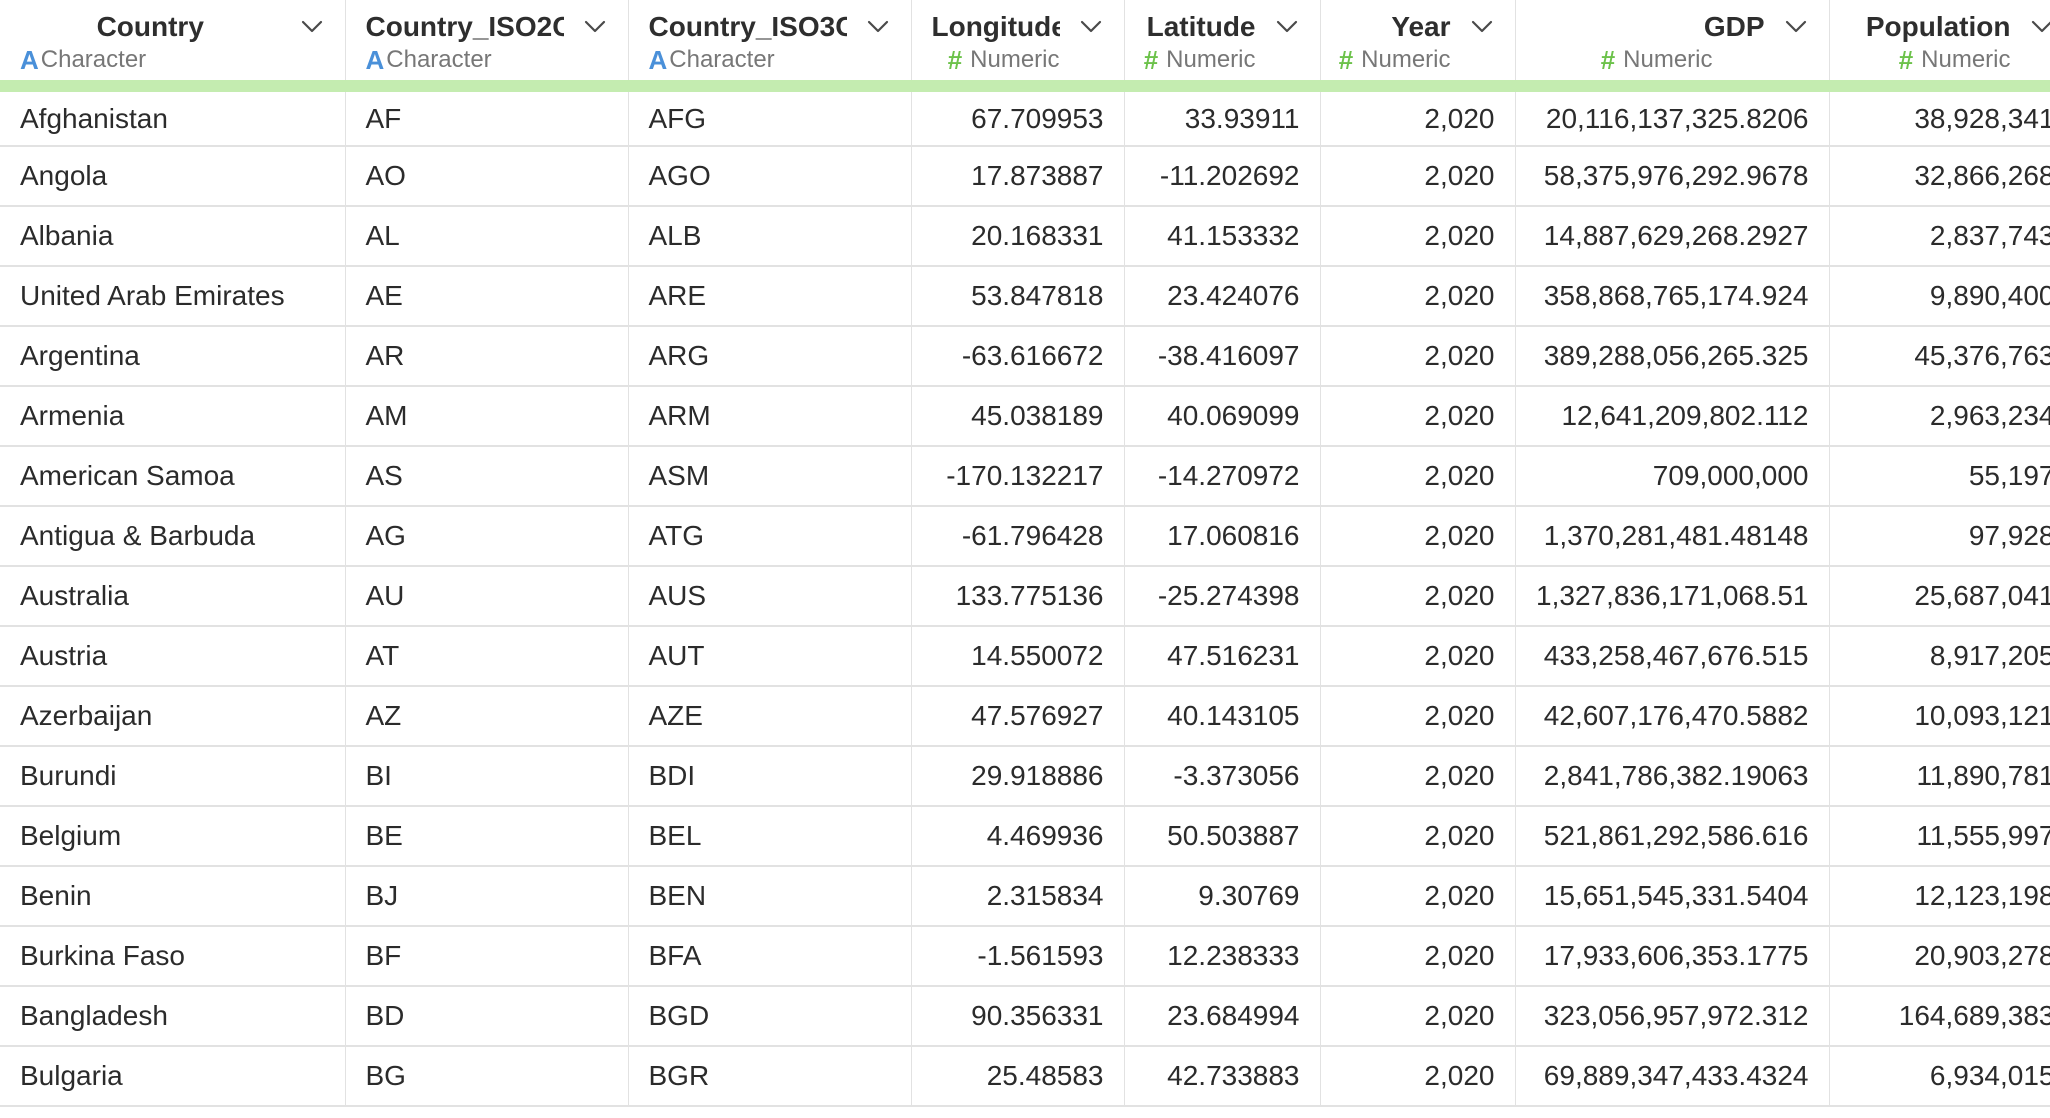 The image size is (2050, 1118). What do you see at coordinates (1222, 416) in the screenshot?
I see `cell-latitude: 40.069099` at bounding box center [1222, 416].